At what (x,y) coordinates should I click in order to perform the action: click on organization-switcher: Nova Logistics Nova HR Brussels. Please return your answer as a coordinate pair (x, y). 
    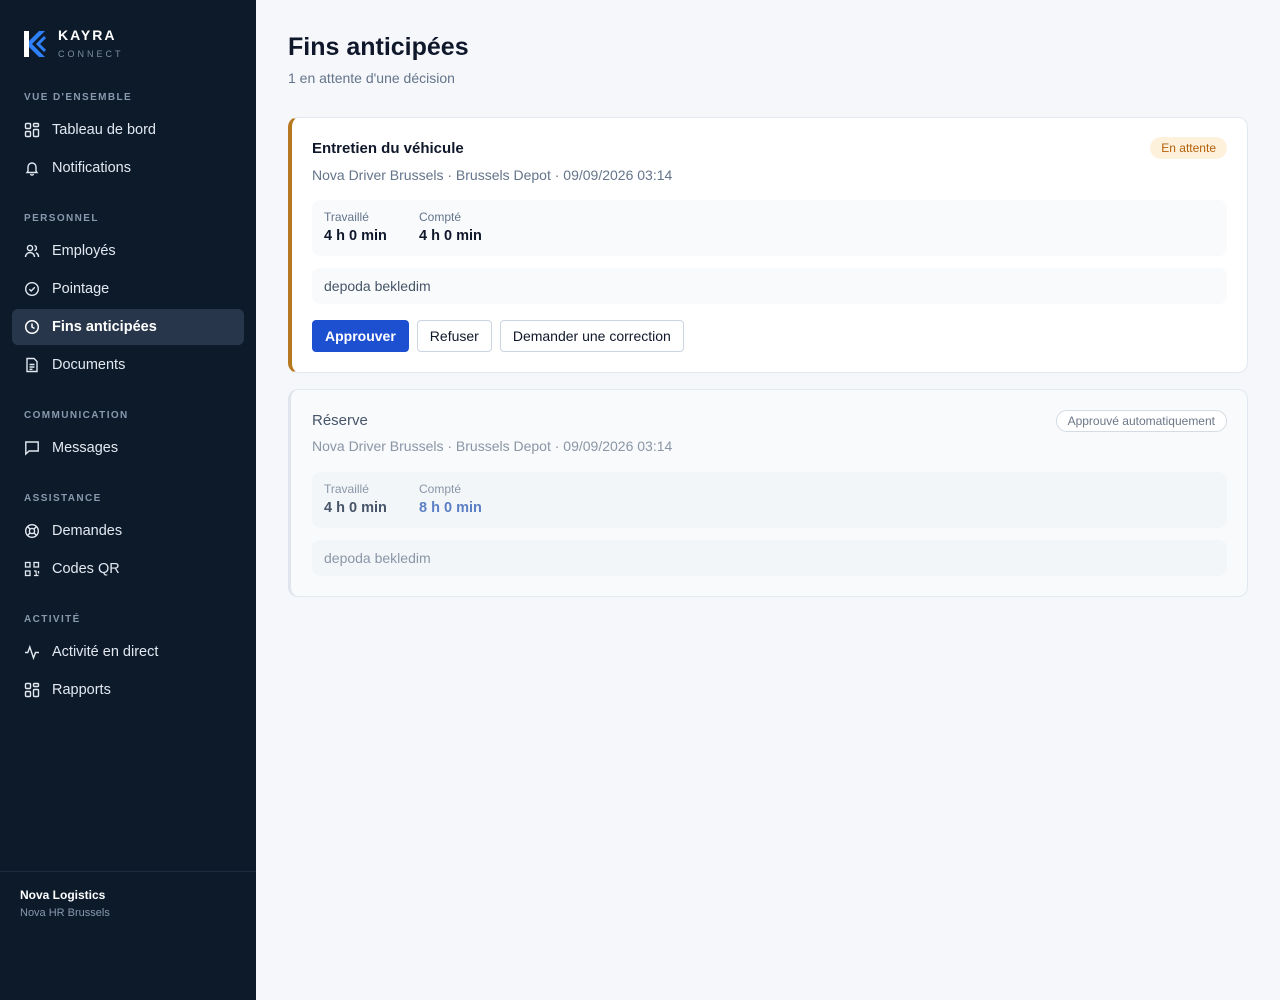
    Looking at the image, I should click on (65, 903).